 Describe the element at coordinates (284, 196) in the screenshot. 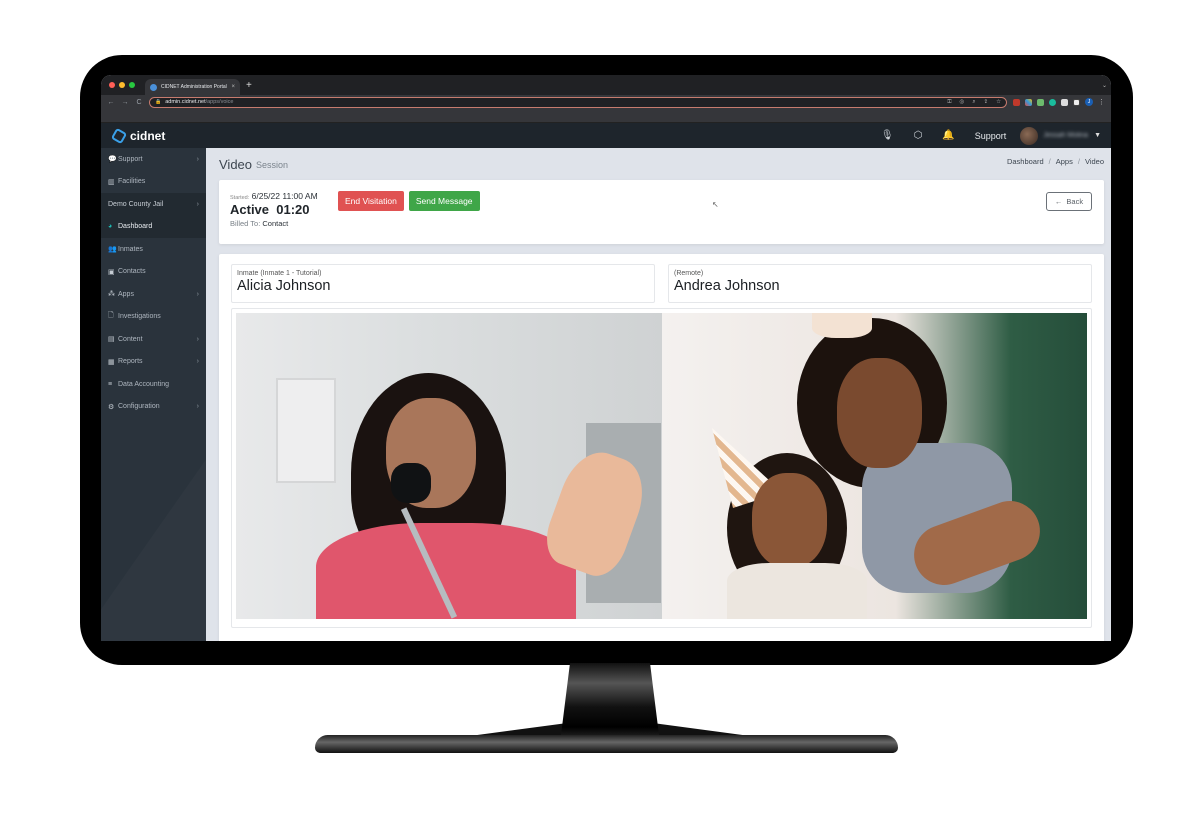

I see `started-value: 6/25/22 11:00 AM` at that location.